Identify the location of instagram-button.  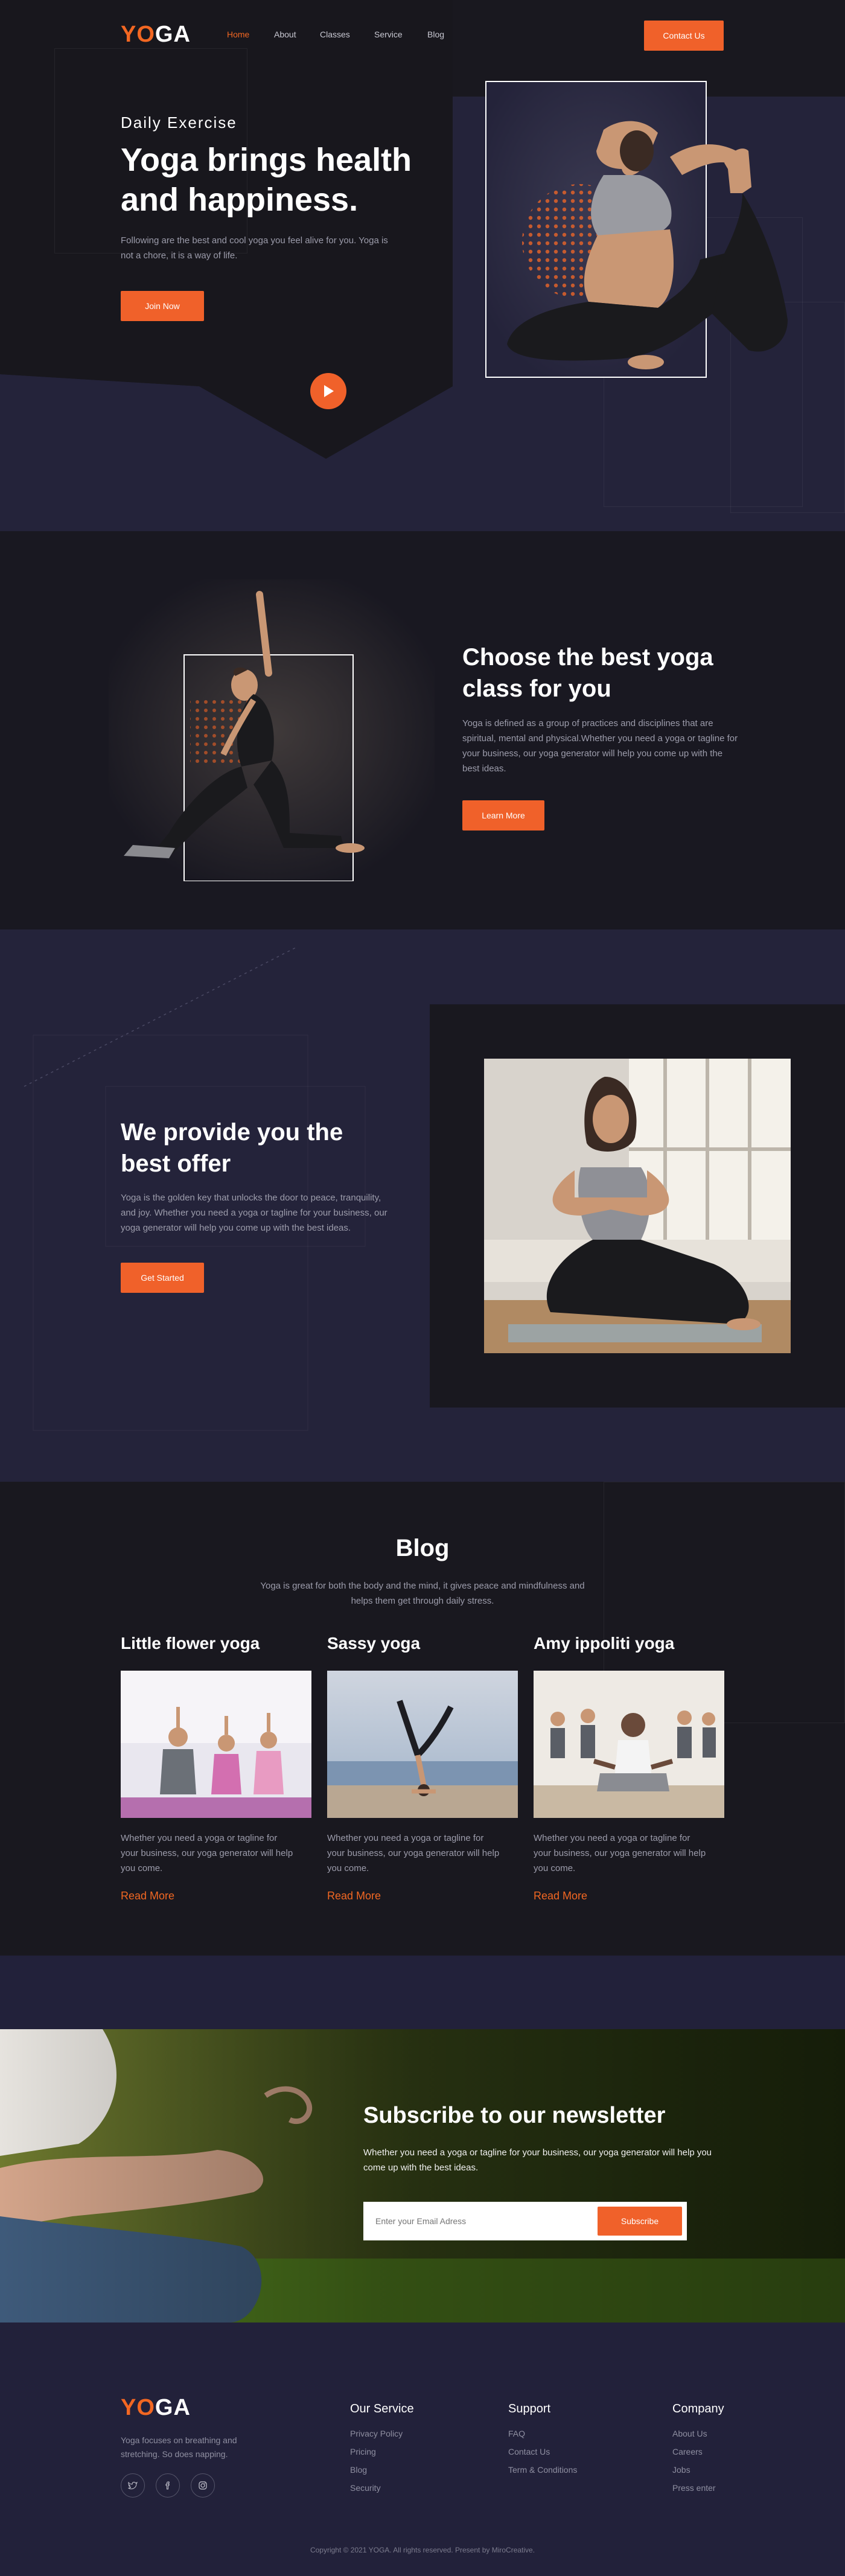
(203, 2485).